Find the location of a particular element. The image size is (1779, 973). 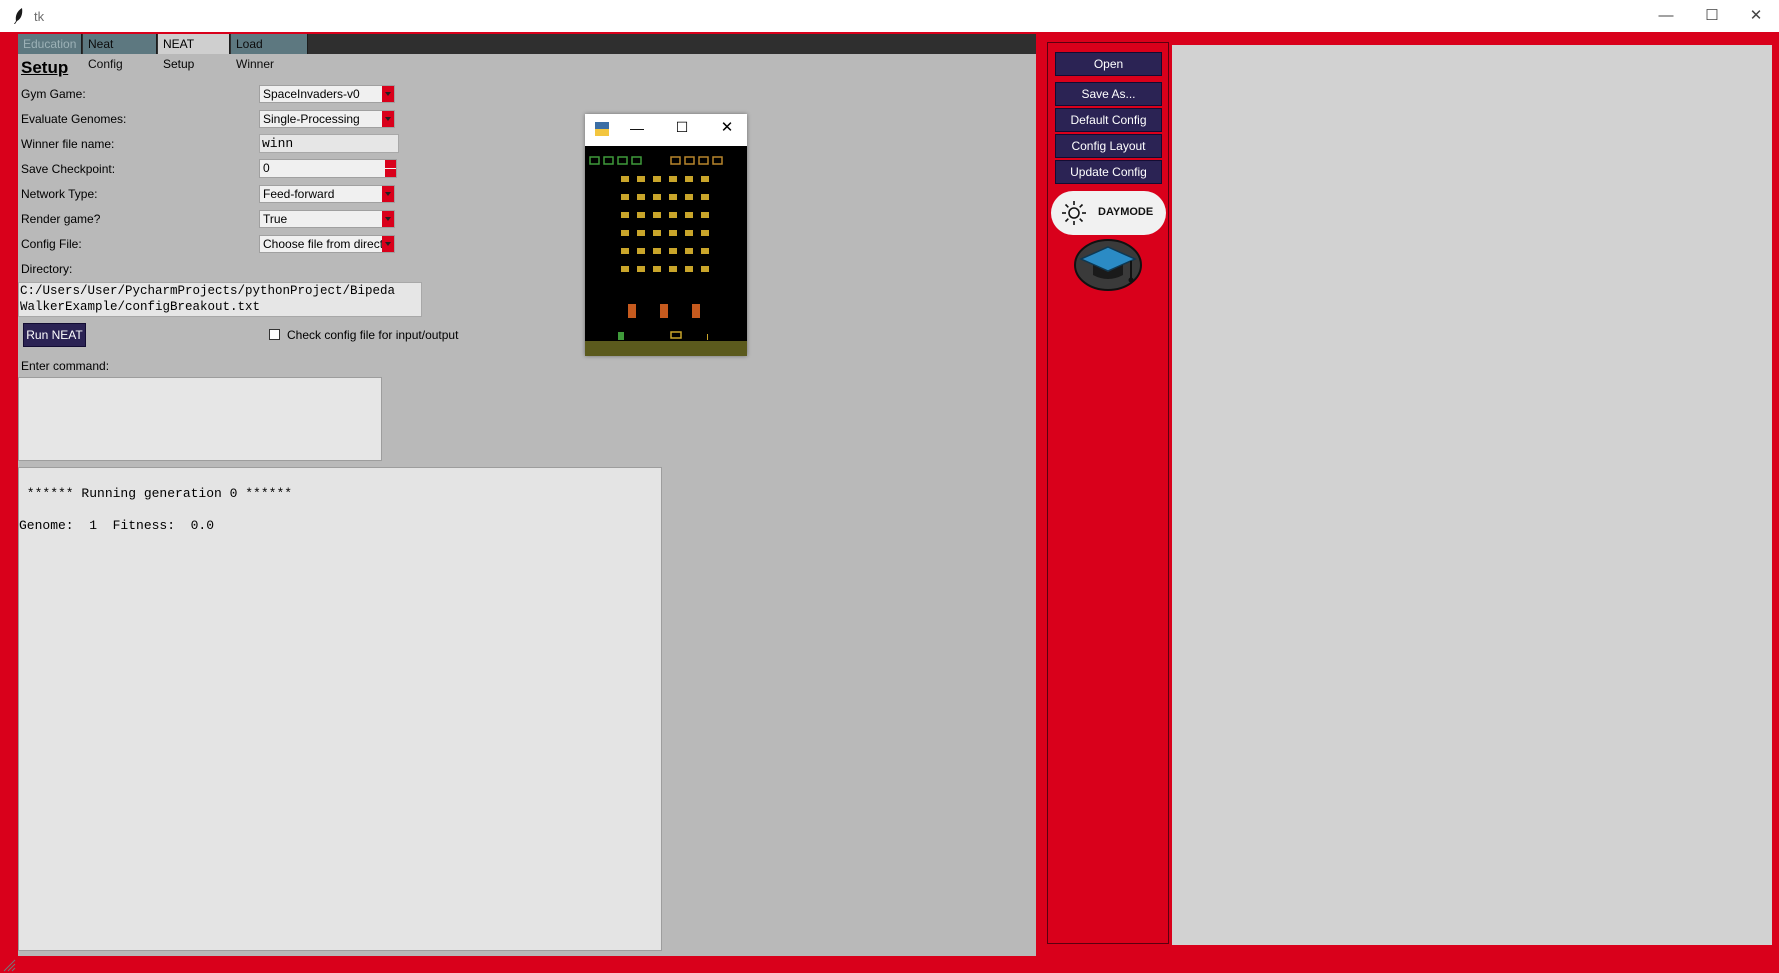

evaluate-genomes-select: Single-Processing is located at coordinates (327, 119).